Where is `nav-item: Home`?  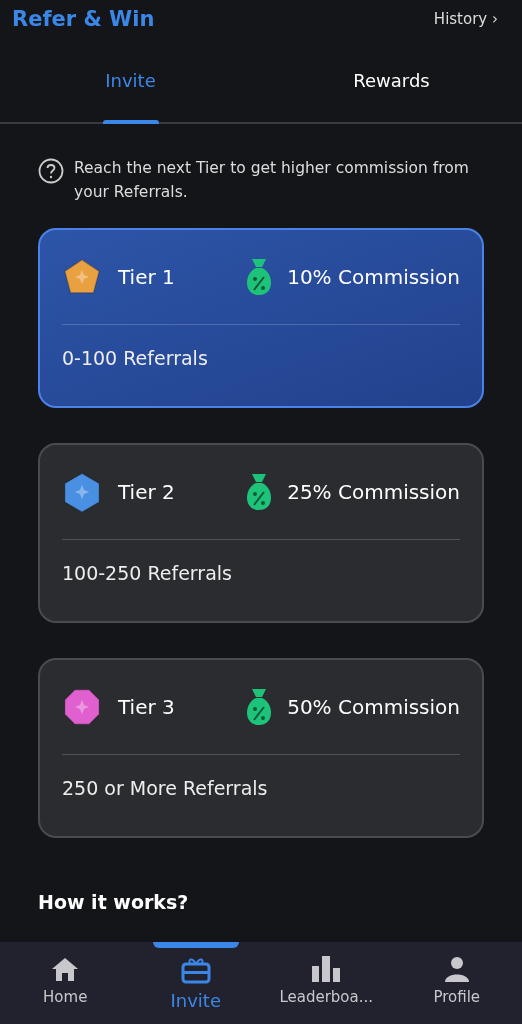 nav-item: Home is located at coordinates (65, 983).